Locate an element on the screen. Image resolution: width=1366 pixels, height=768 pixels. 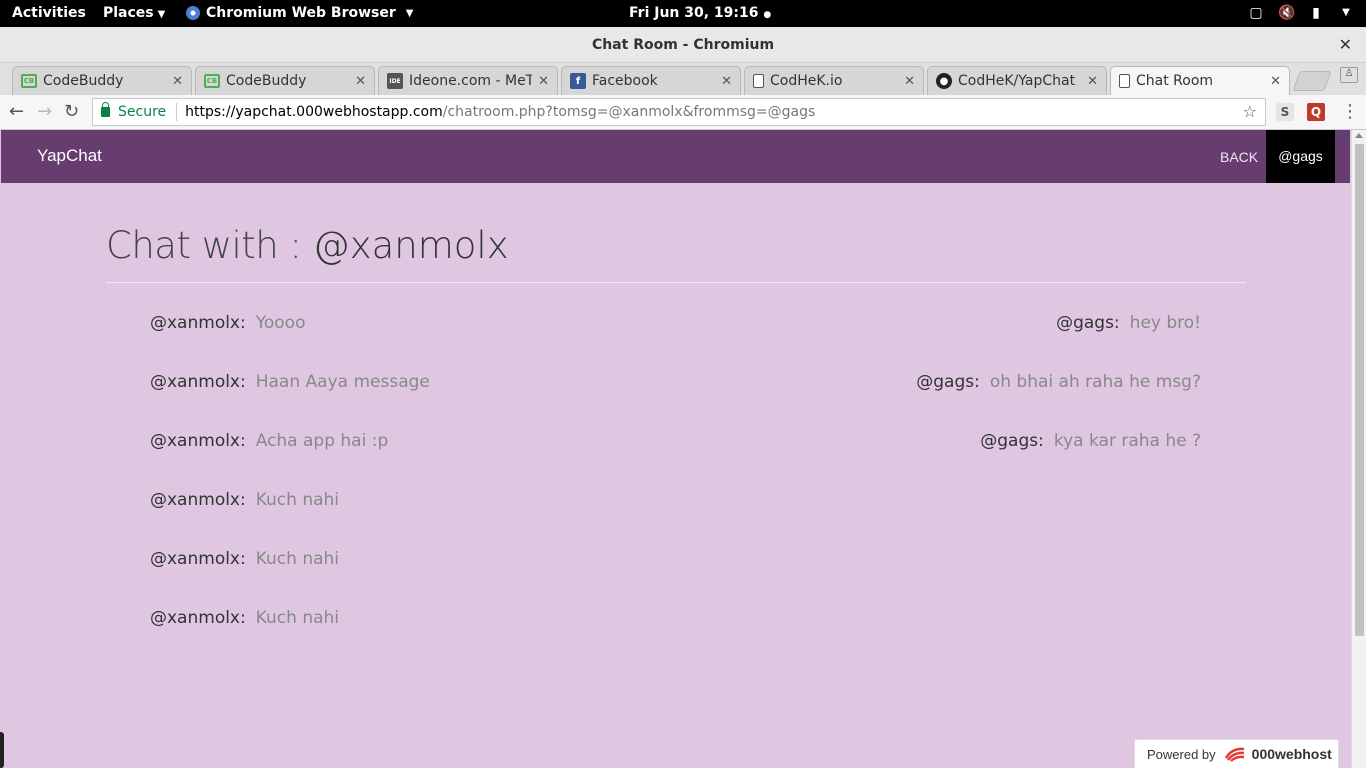
clock: Fri Jun 30, 19:16 ● is located at coordinates (700, 13).